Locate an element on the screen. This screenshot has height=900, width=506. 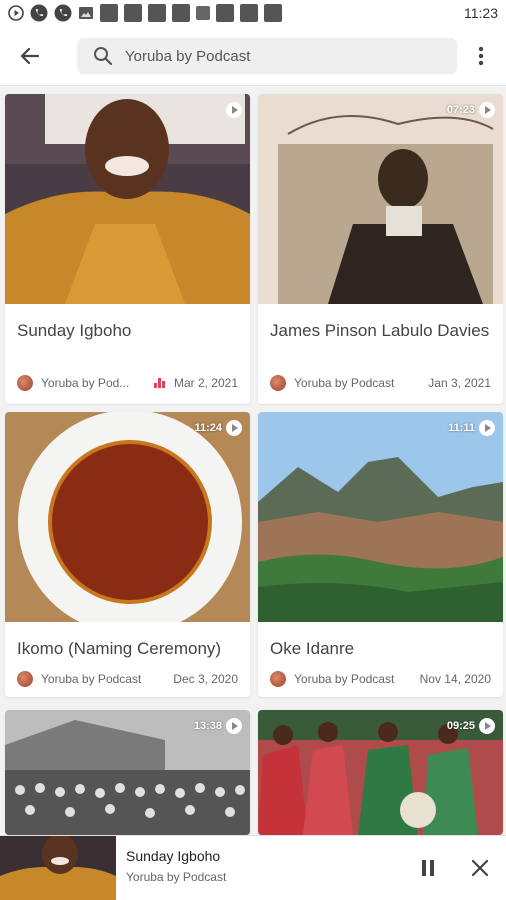
episode-meta: Yoruba by Pod... Mar 2, 2021 is located at coordinates (127, 383).